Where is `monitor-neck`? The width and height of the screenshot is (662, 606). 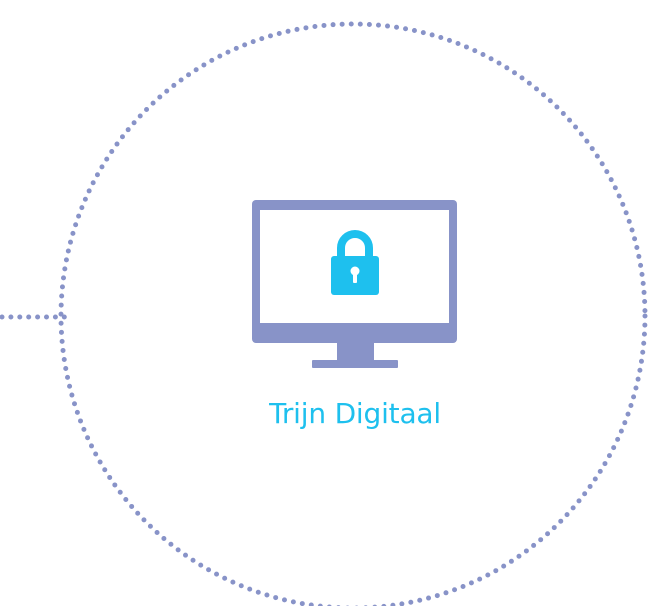
monitor-neck is located at coordinates (355, 351).